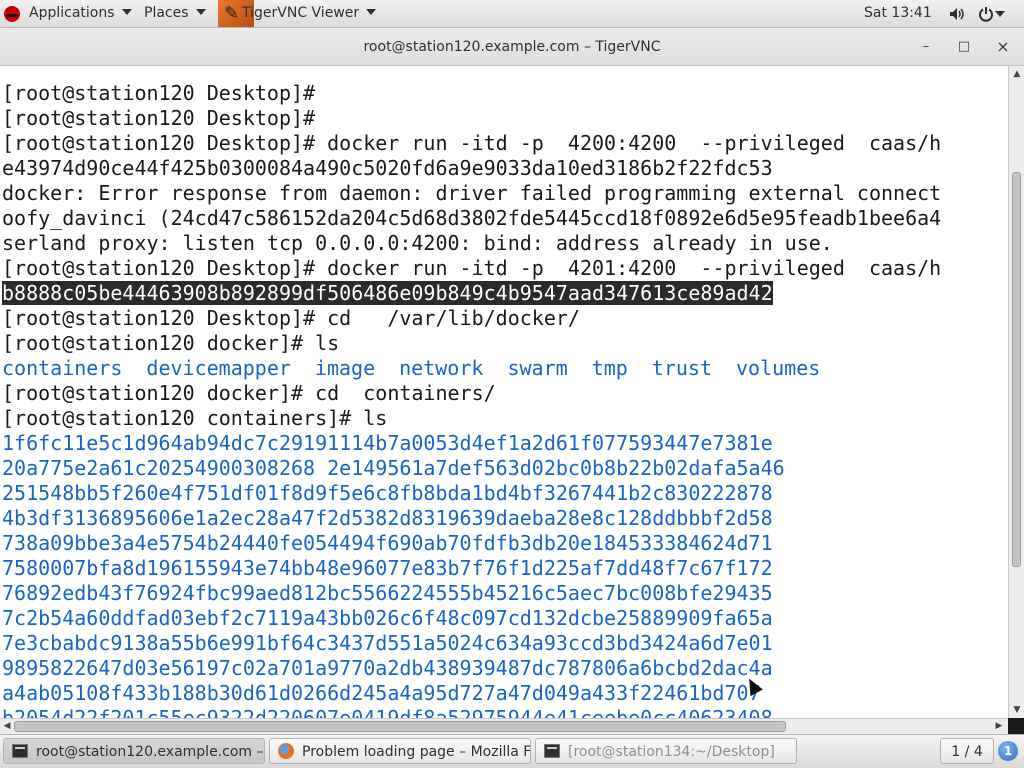 The height and width of the screenshot is (768, 1024). What do you see at coordinates (195, 418) in the screenshot?
I see `terminal-line: [root@station120 containers]# ls` at bounding box center [195, 418].